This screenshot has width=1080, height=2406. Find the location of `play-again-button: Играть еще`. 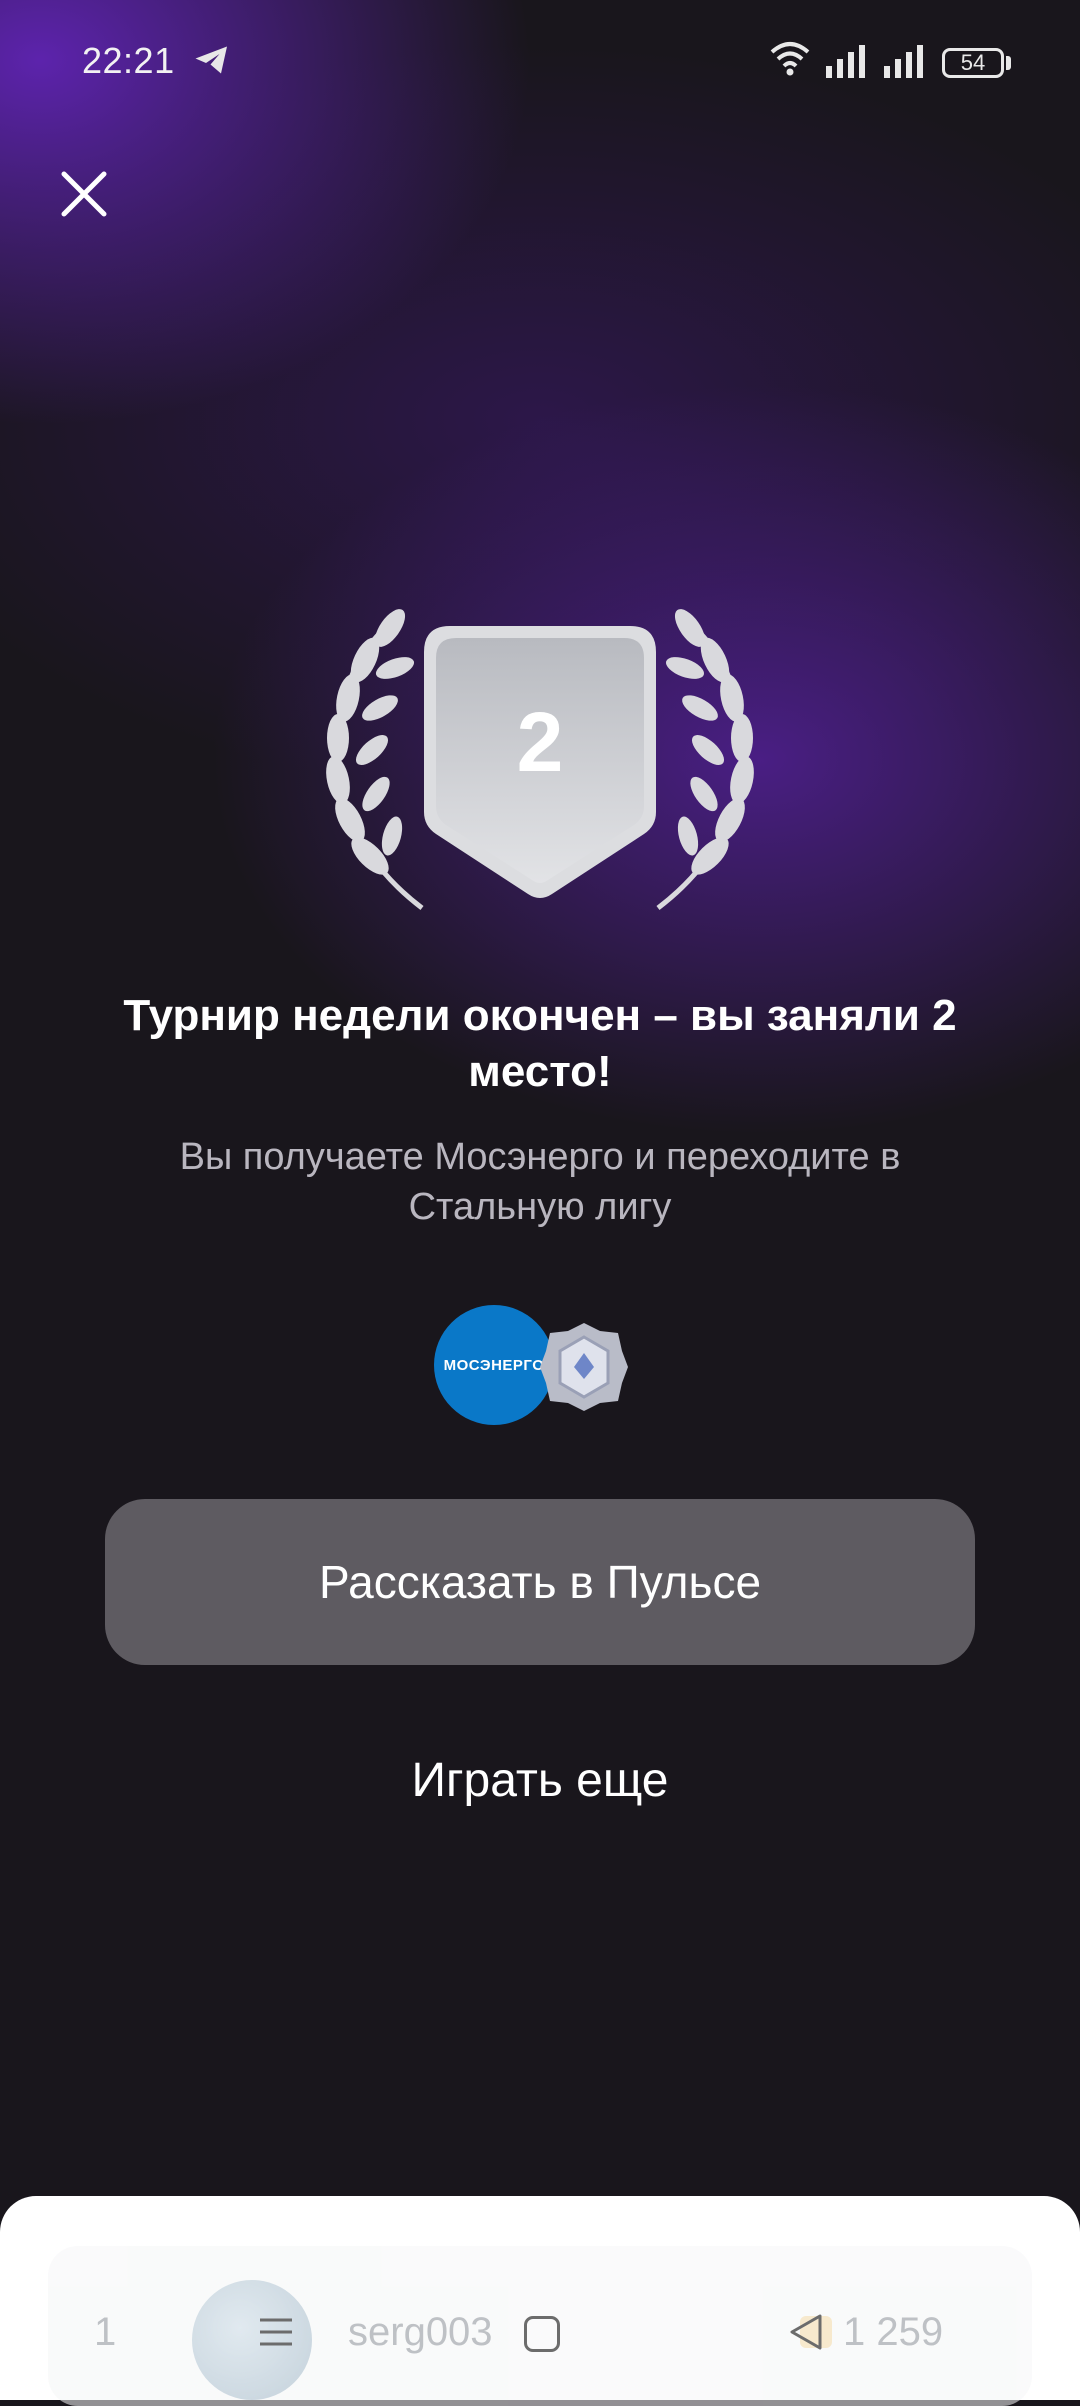

play-again-button: Играть еще is located at coordinates (540, 1781).